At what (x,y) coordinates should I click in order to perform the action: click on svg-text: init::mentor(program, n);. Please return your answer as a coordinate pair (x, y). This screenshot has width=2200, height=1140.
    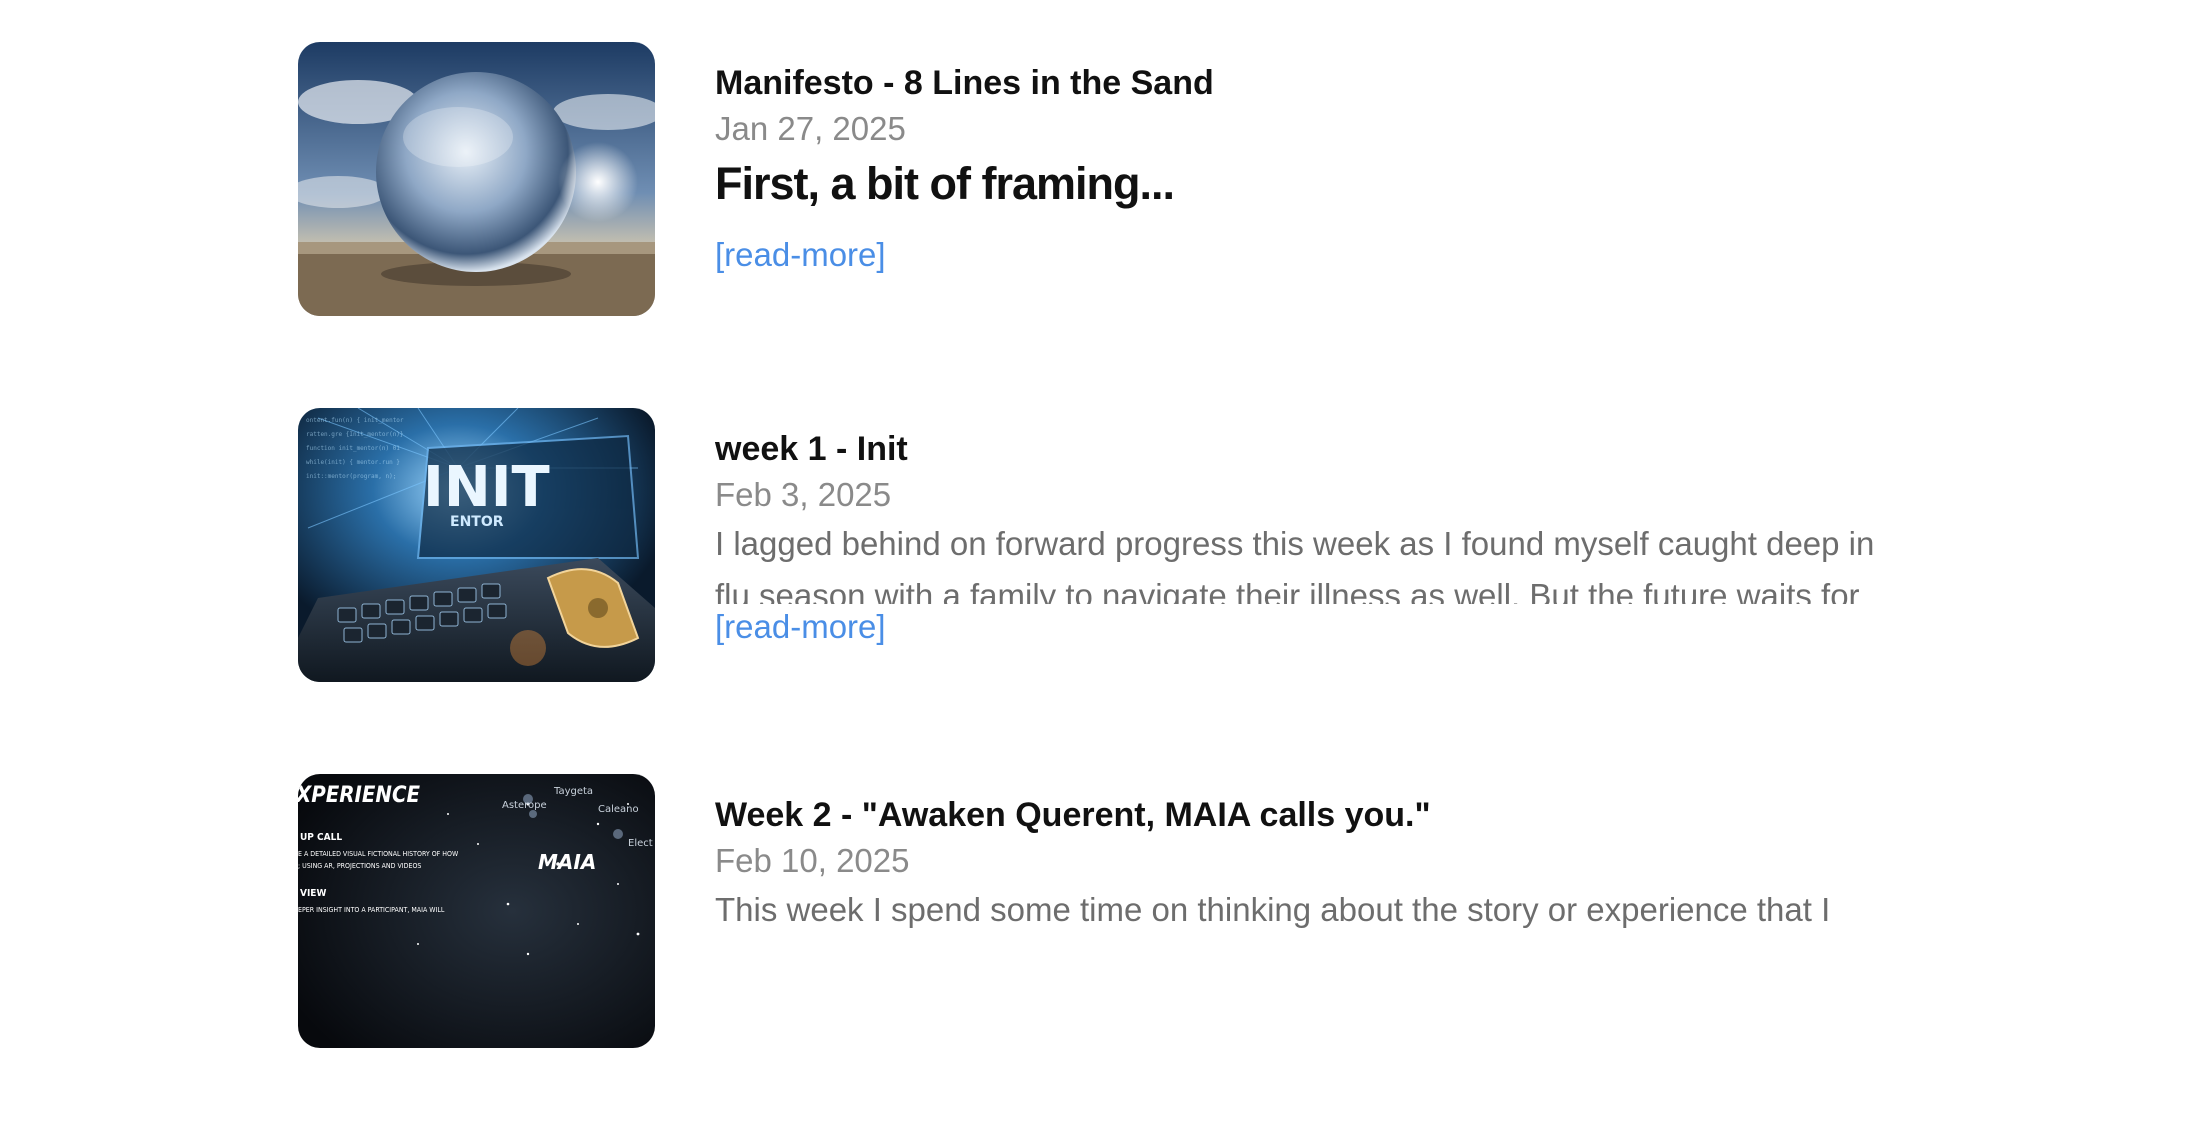
    Looking at the image, I should click on (351, 476).